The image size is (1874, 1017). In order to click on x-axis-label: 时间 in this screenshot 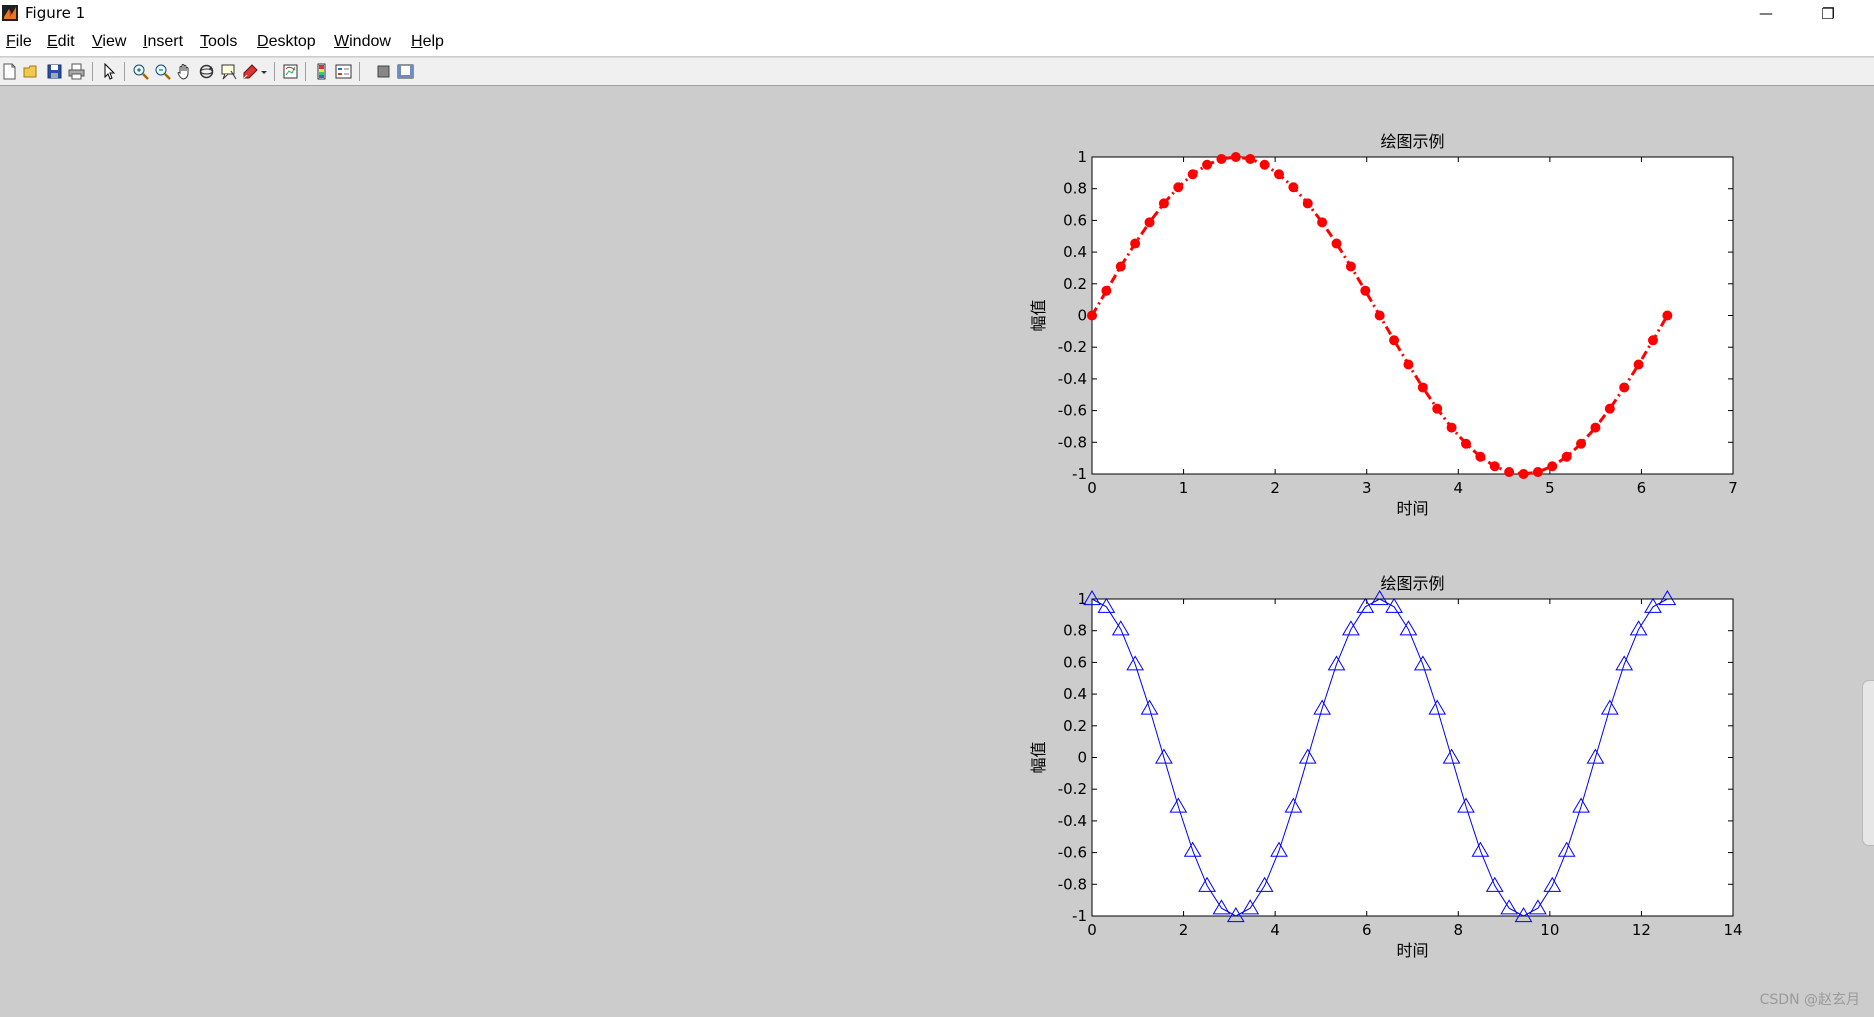, I will do `click(1412, 508)`.